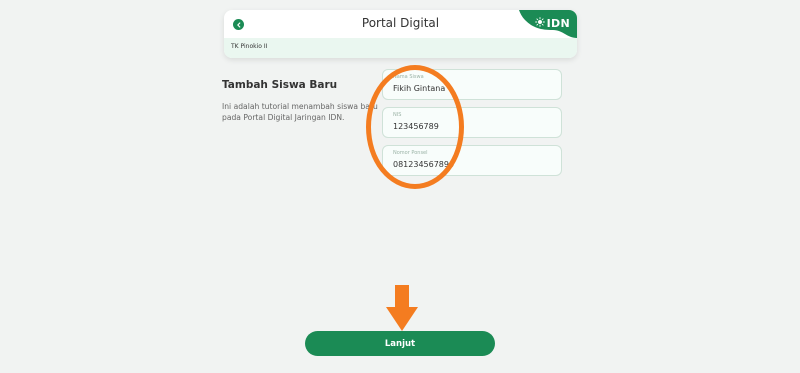 Image resolution: width=800 pixels, height=373 pixels. I want to click on nis-label: NIS, so click(397, 115).